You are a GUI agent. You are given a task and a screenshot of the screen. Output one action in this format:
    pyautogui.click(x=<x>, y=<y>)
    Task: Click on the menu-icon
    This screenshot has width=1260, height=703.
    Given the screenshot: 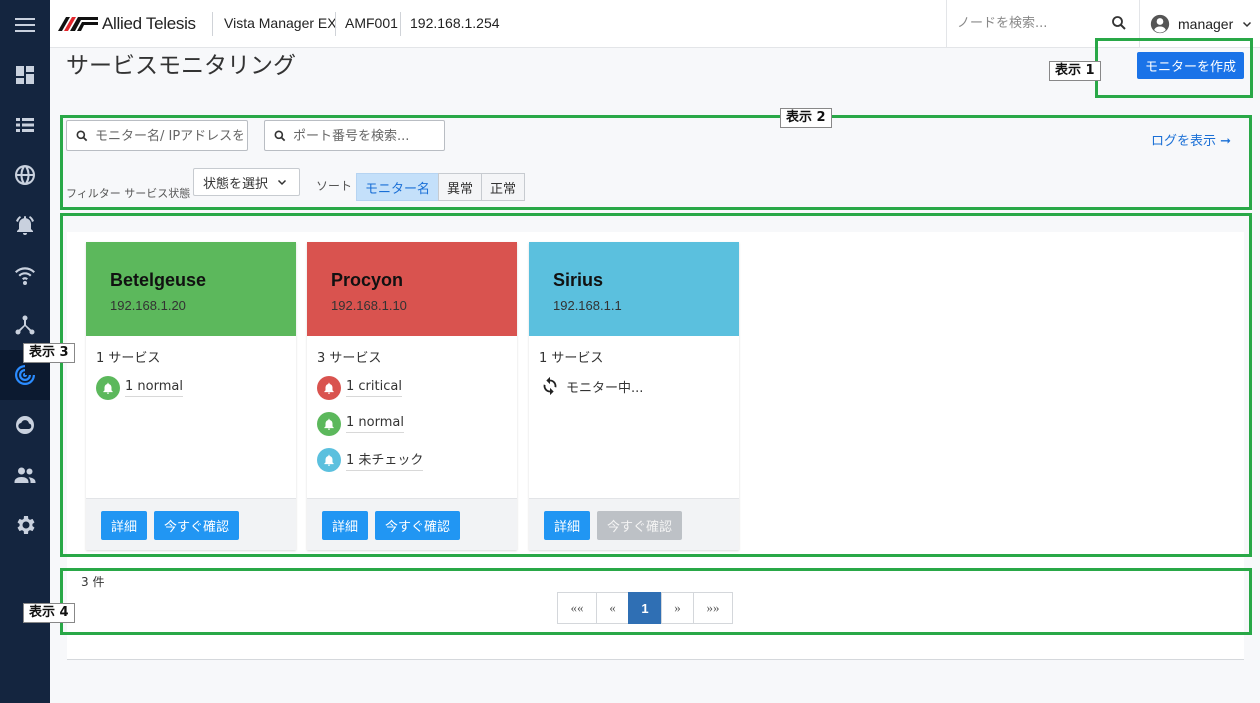 What is the action you would take?
    pyautogui.click(x=25, y=25)
    